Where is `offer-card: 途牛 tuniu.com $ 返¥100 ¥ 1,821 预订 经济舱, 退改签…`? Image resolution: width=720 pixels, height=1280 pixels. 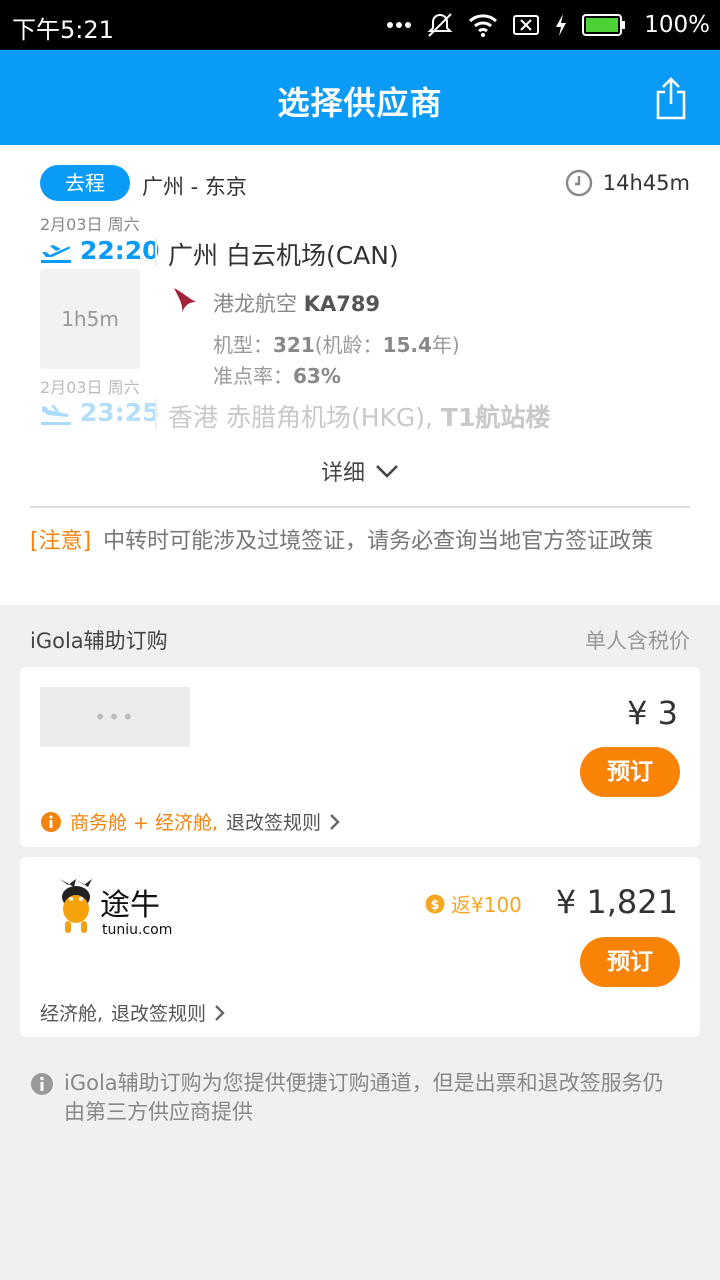
offer-card: 途牛 tuniu.com $ 返¥100 ¥ 1,821 预订 经济舱, 退改签… is located at coordinates (360, 947).